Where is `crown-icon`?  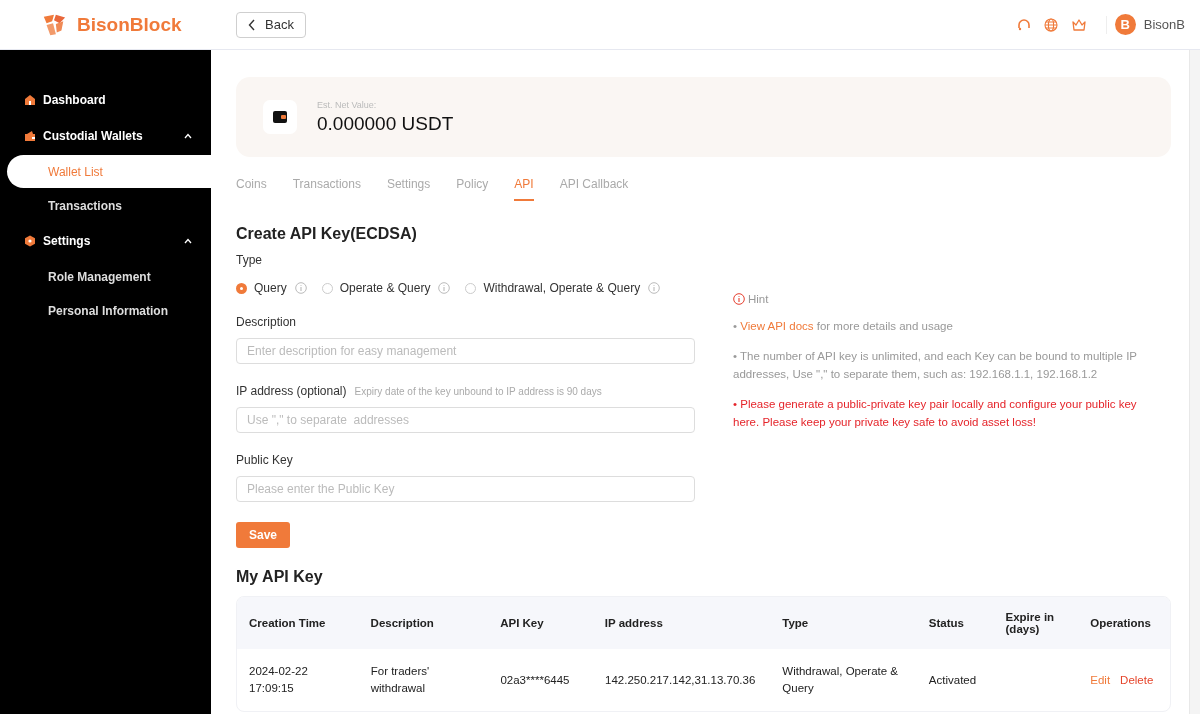 crown-icon is located at coordinates (1078, 24).